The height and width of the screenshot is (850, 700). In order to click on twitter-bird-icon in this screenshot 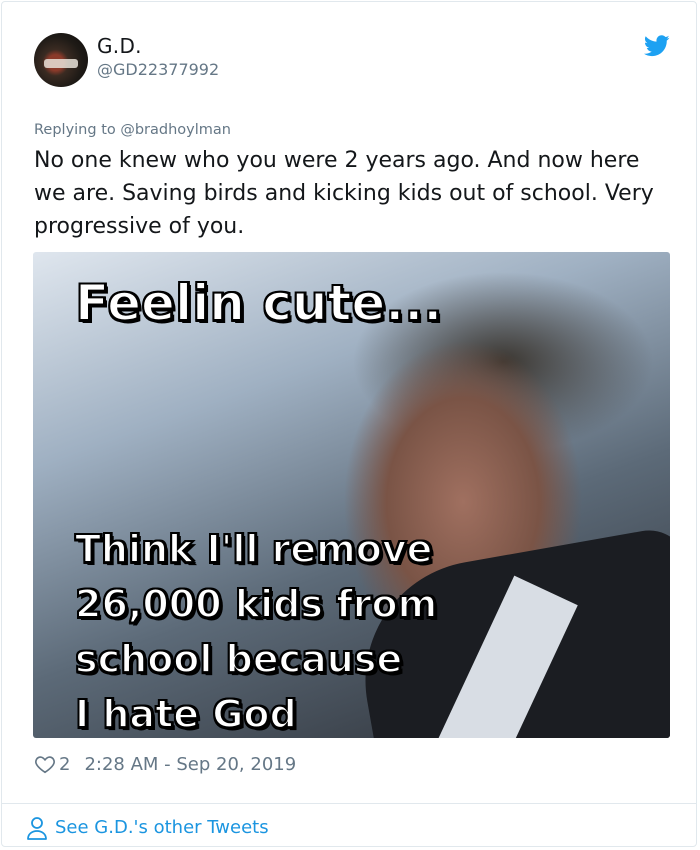, I will do `click(657, 46)`.